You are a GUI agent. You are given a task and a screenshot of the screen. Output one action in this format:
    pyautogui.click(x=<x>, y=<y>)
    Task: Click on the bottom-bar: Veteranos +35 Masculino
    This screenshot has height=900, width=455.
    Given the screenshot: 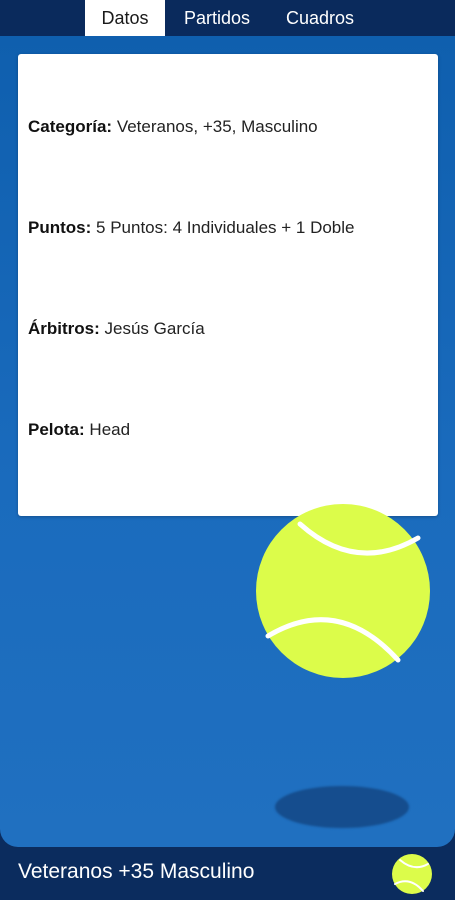 What is the action you would take?
    pyautogui.click(x=227, y=873)
    